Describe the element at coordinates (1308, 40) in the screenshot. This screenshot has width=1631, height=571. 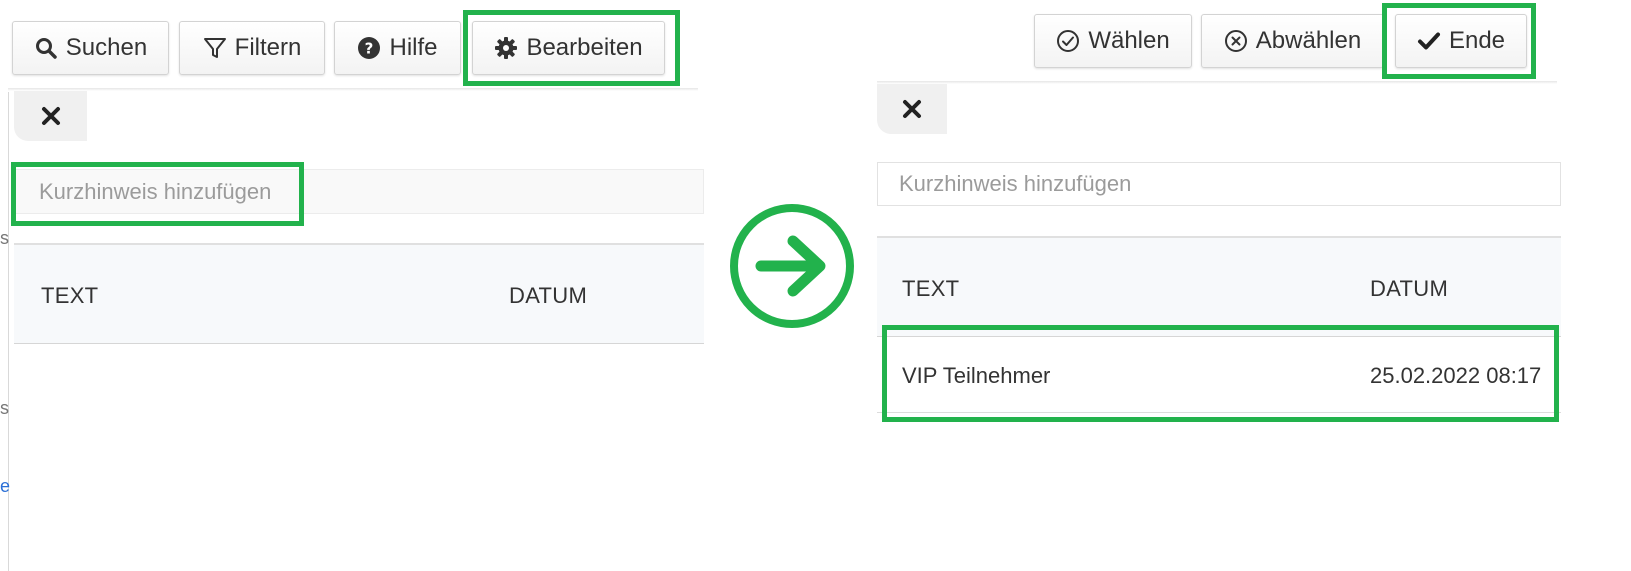
I see `deselect-button-label: Abwählen` at that location.